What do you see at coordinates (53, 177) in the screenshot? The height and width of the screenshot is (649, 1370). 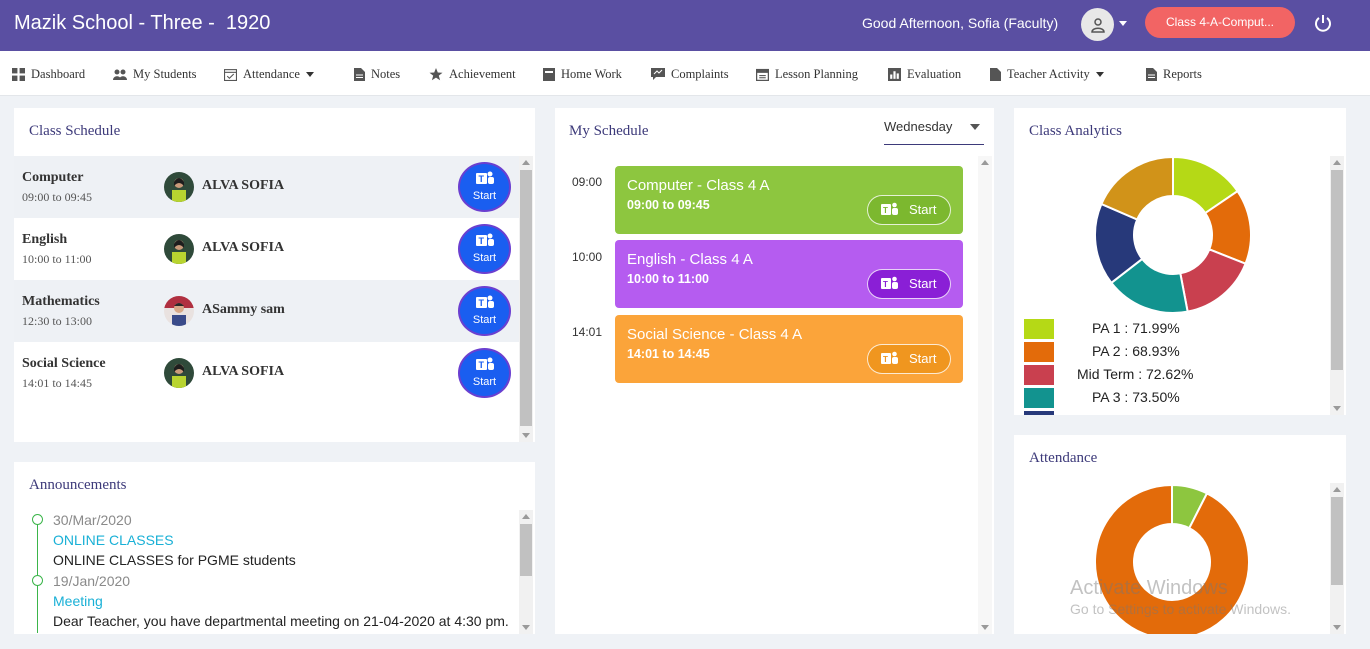 I see `subject-name: Computer` at bounding box center [53, 177].